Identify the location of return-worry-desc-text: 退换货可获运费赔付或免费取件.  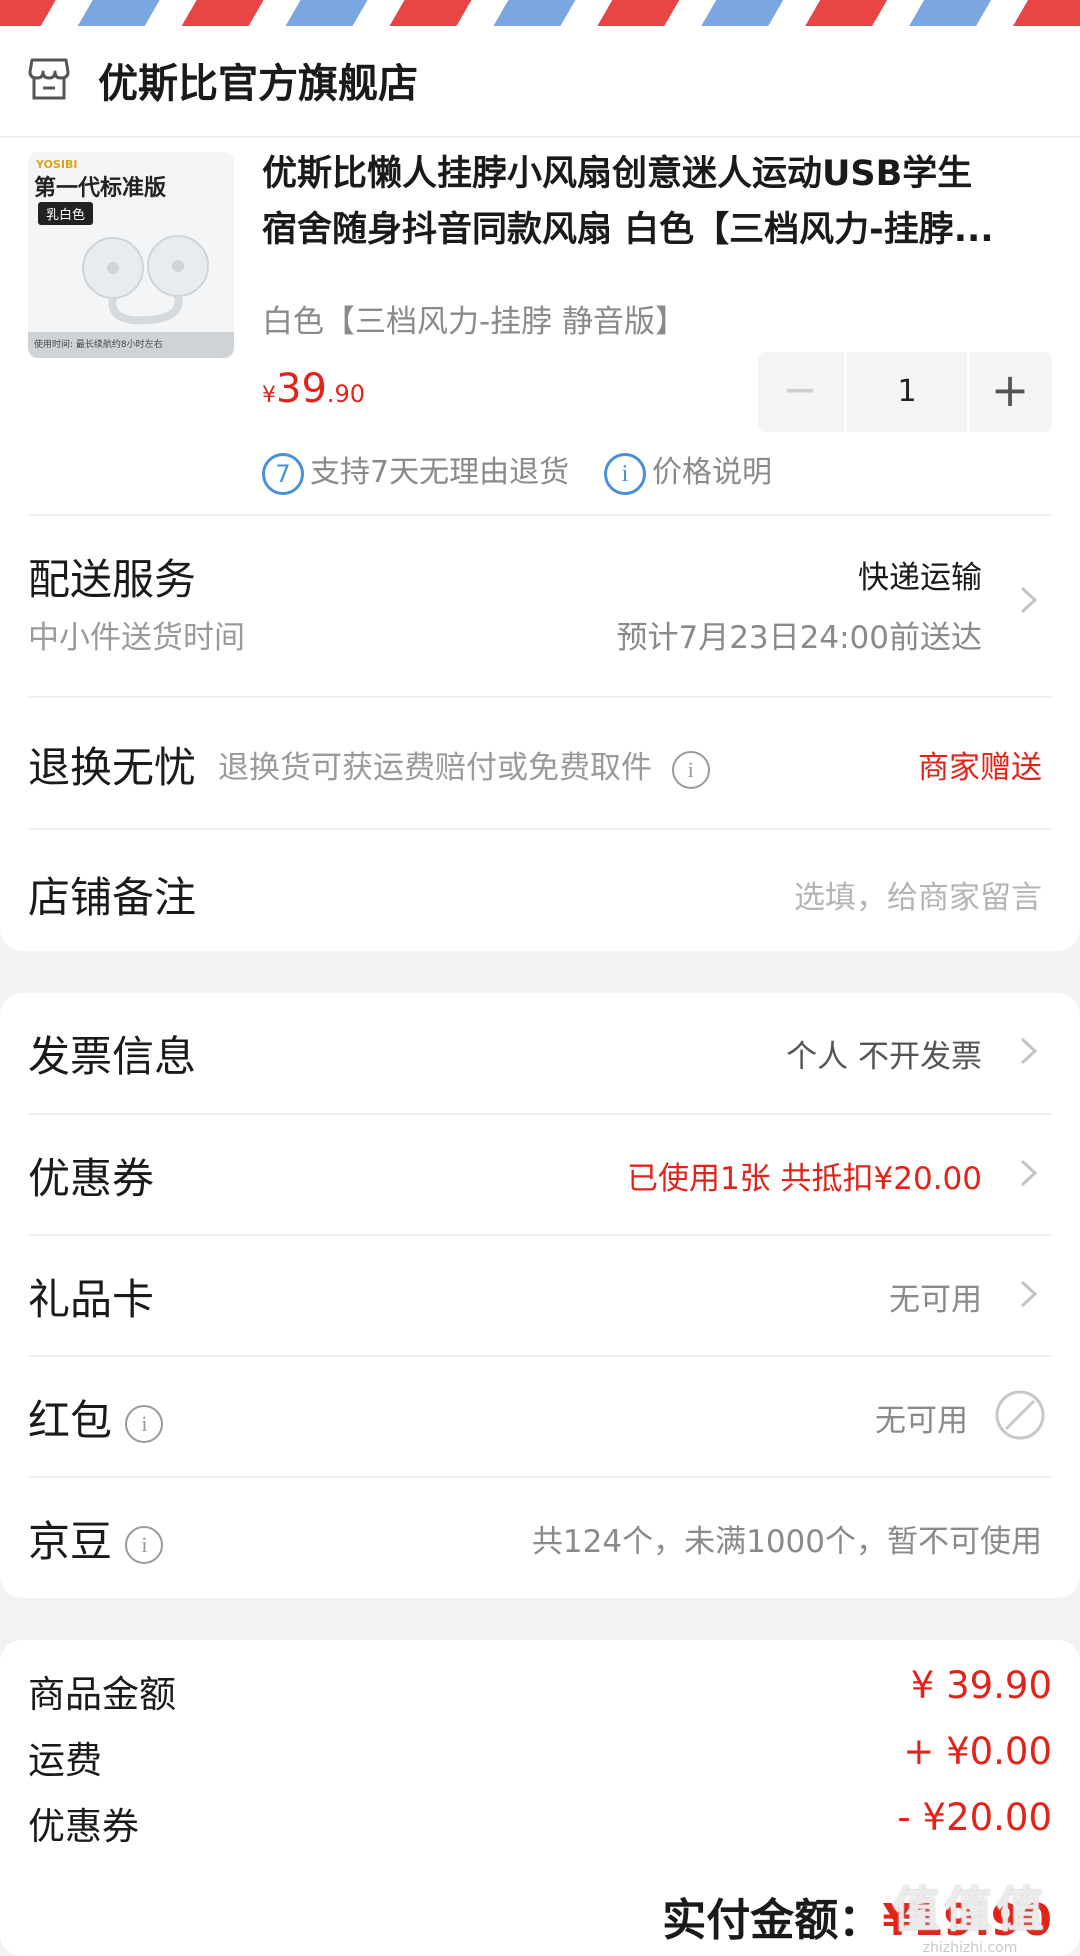
(435, 768).